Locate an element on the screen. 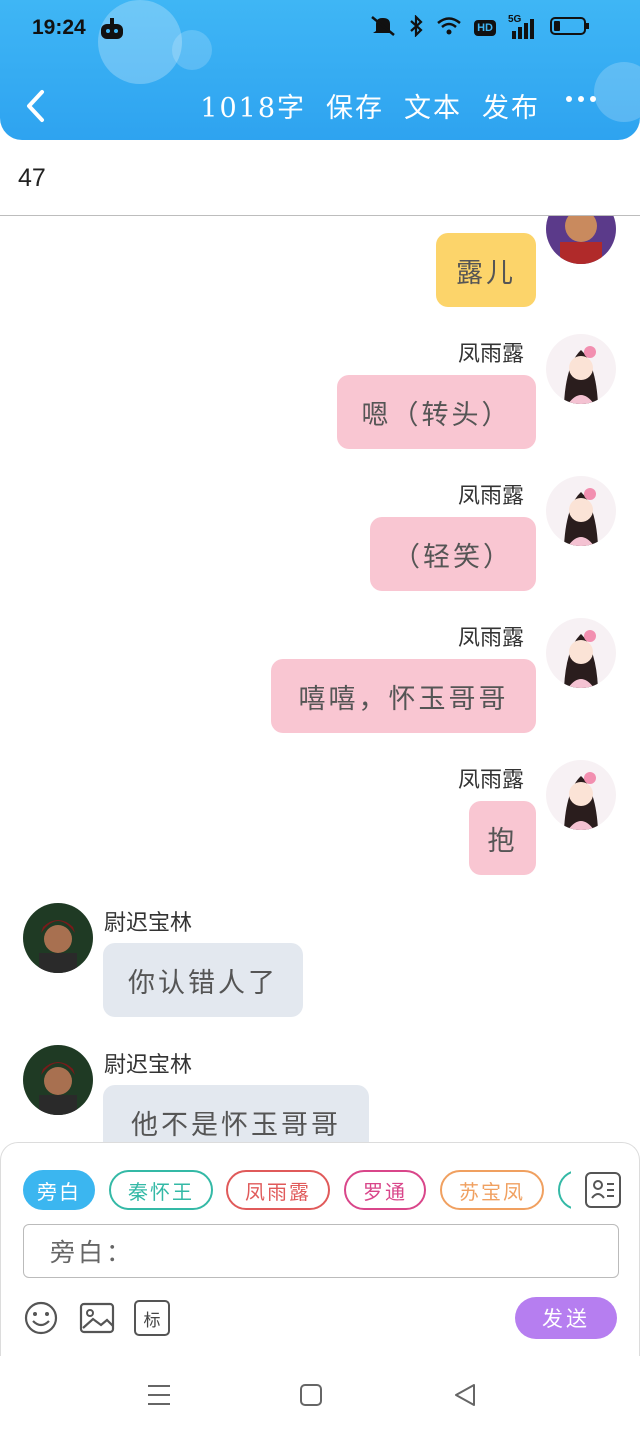  status-icons: HD 5G is located at coordinates (480, 27).